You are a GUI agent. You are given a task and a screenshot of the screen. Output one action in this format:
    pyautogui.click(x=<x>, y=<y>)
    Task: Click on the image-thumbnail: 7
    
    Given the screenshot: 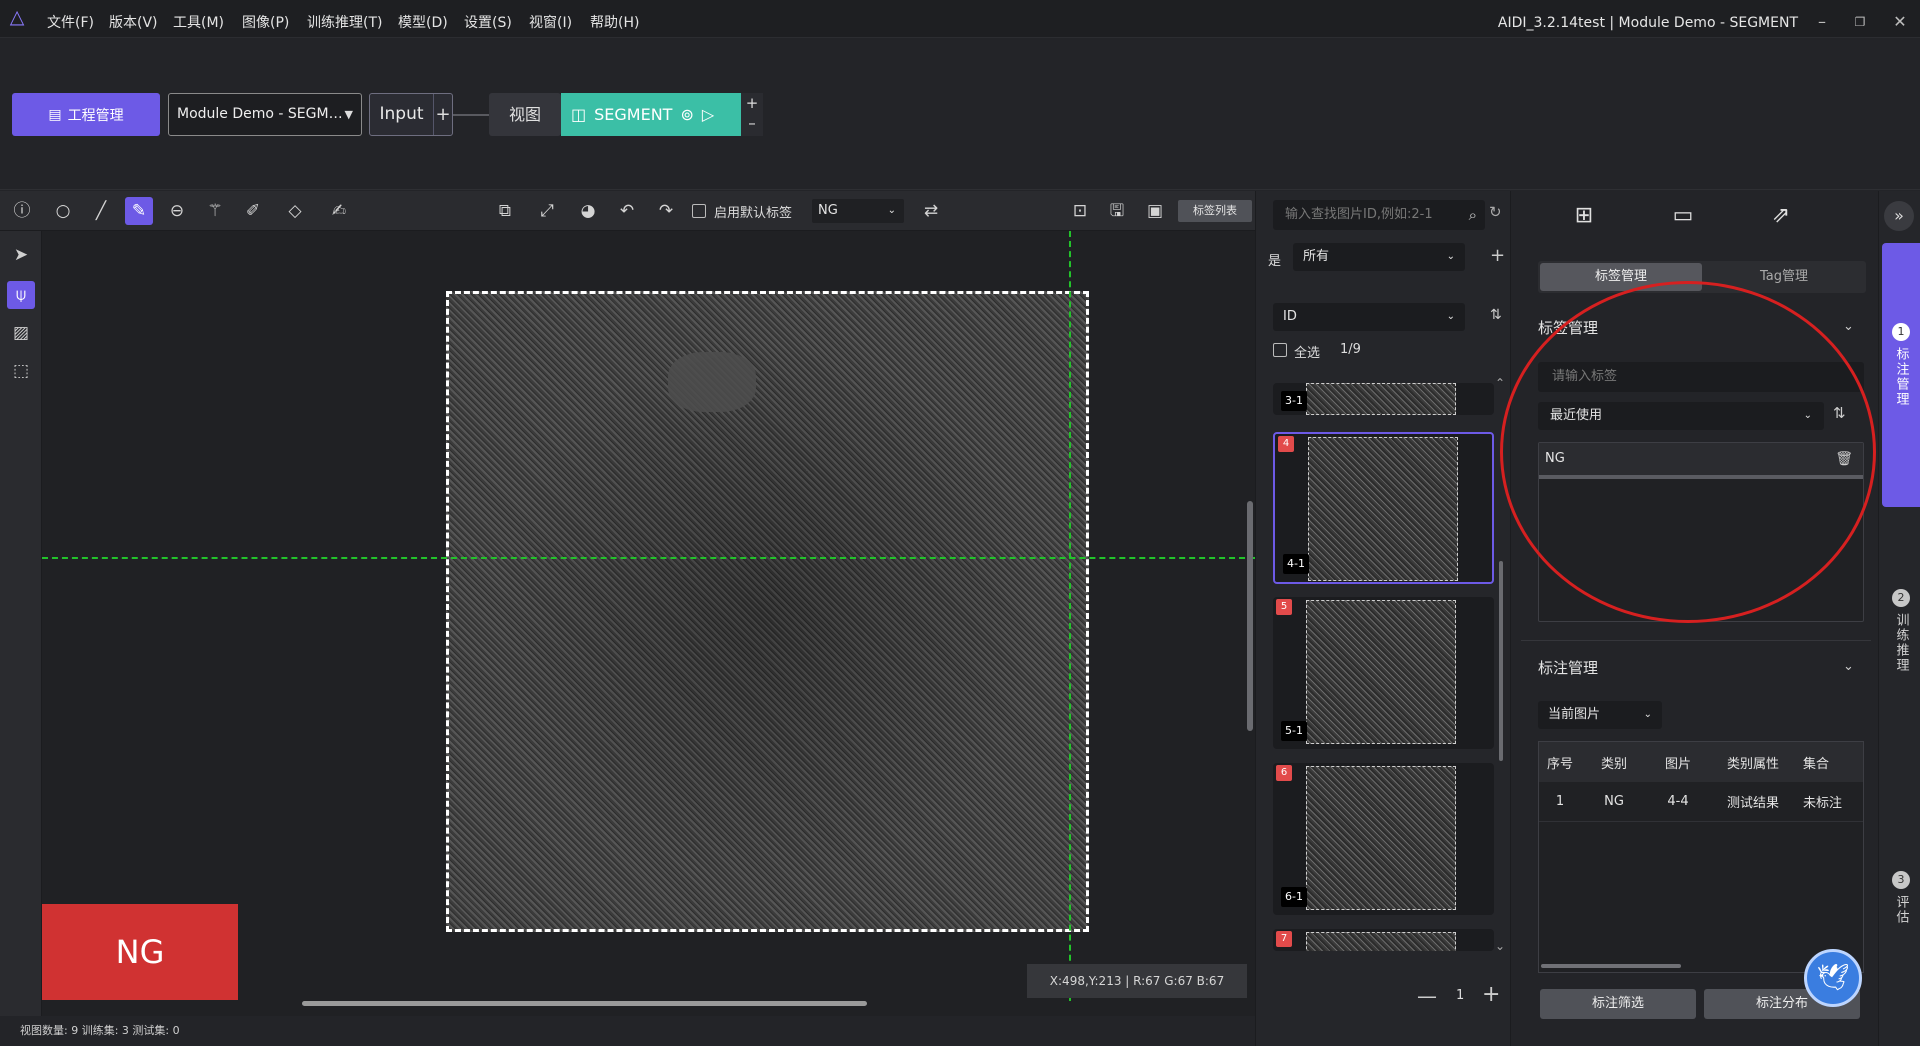 What is the action you would take?
    pyautogui.click(x=1383, y=940)
    